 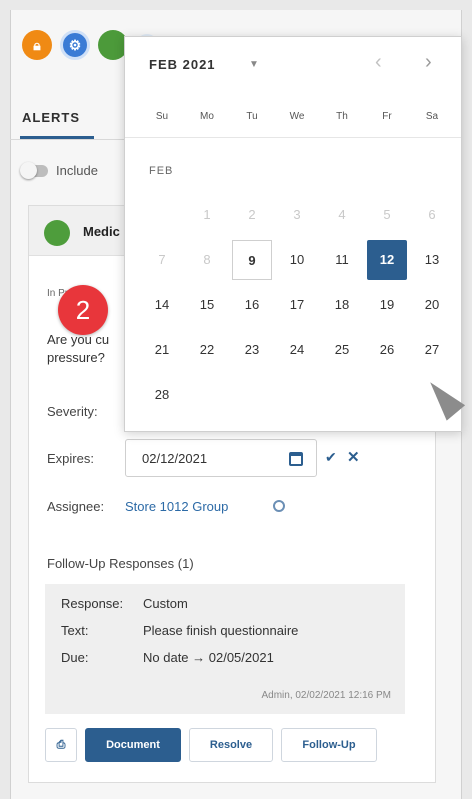 What do you see at coordinates (326, 695) in the screenshot?
I see `followup-meta: Admin, 02/02/2021 12:16 PM` at bounding box center [326, 695].